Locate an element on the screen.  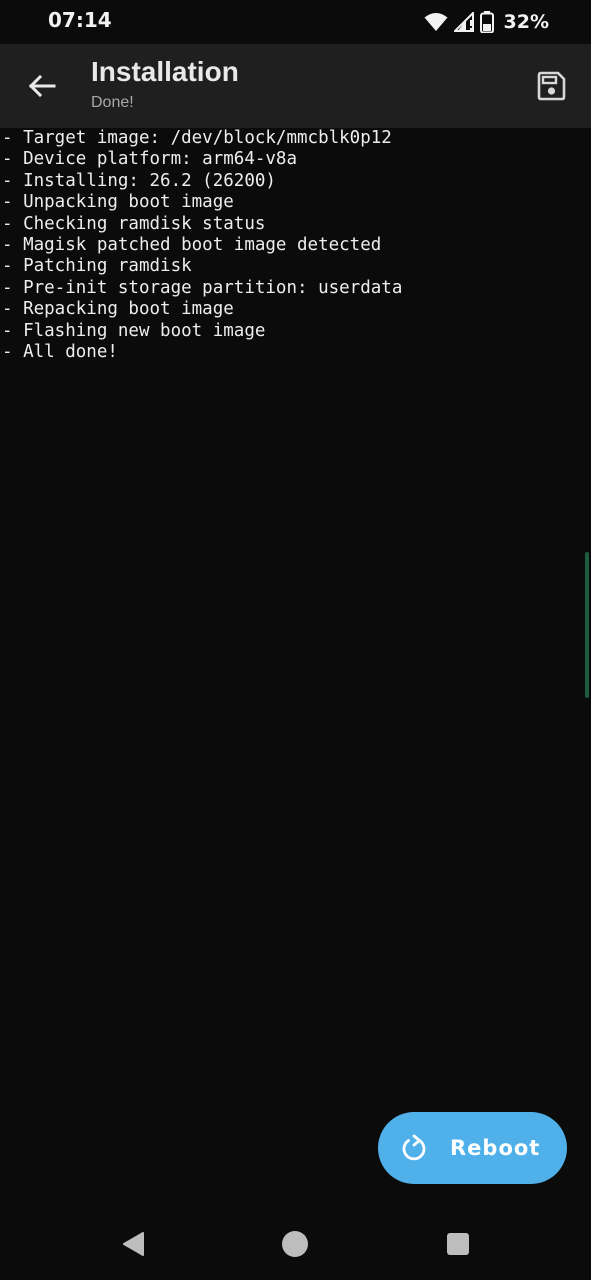
save-log-button is located at coordinates (551, 86).